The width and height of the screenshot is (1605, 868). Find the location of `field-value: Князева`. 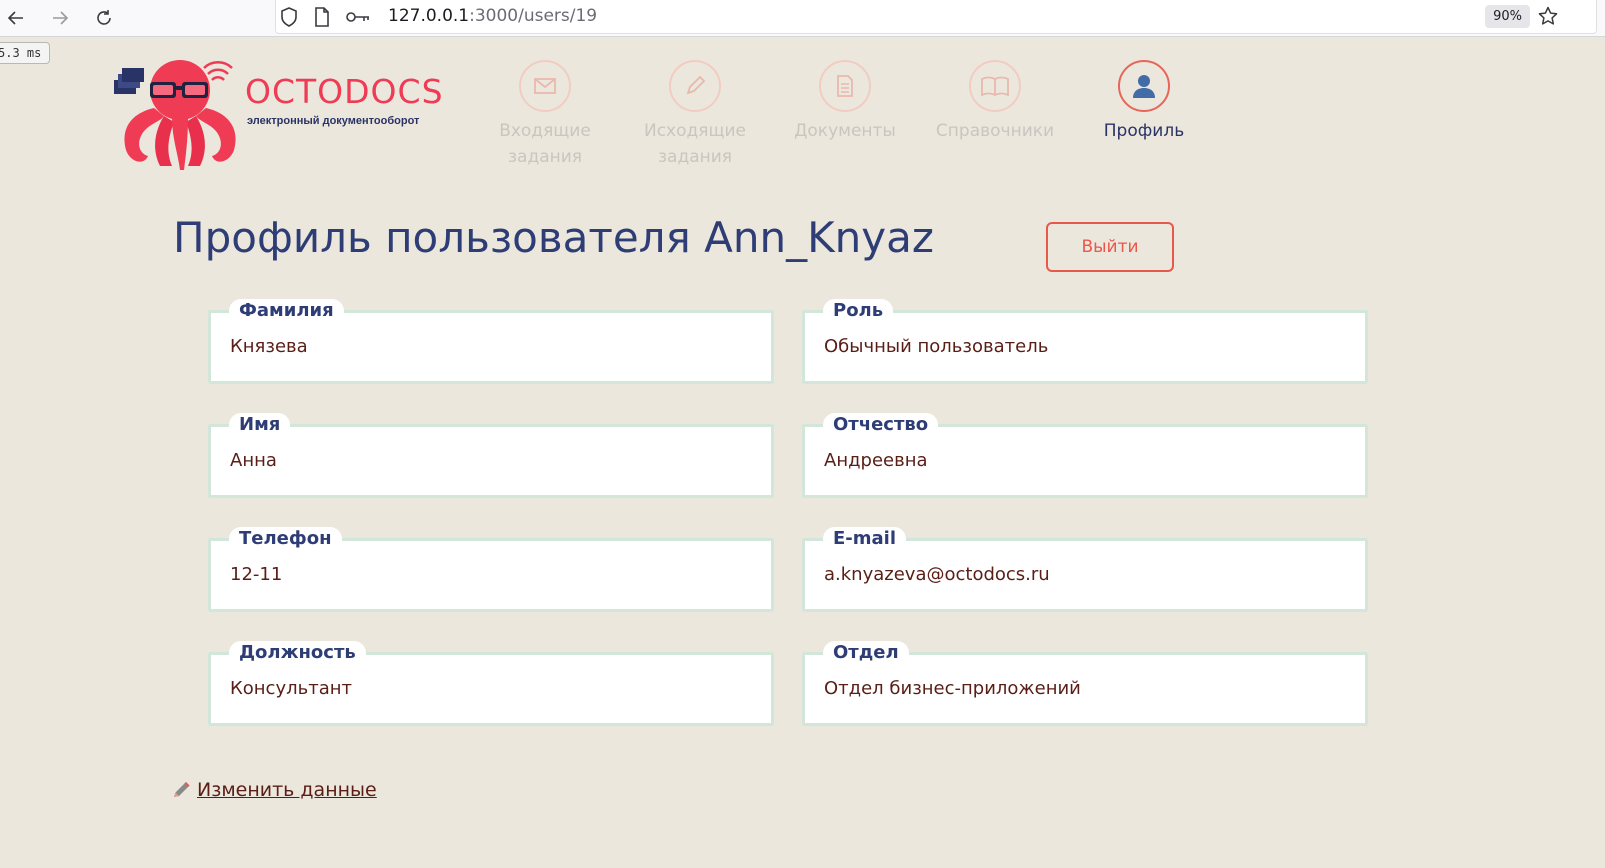

field-value: Князева is located at coordinates (269, 346).